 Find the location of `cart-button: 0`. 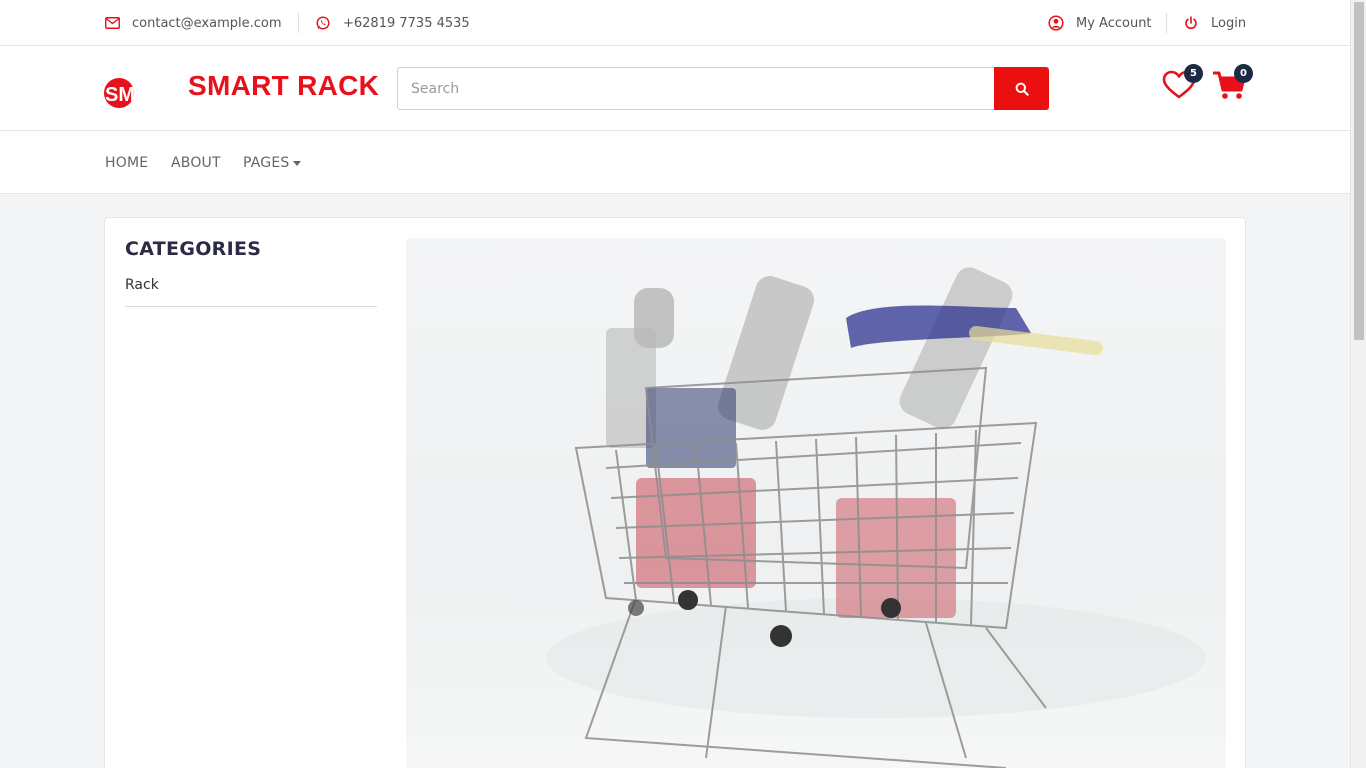

cart-button: 0 is located at coordinates (1233, 84).